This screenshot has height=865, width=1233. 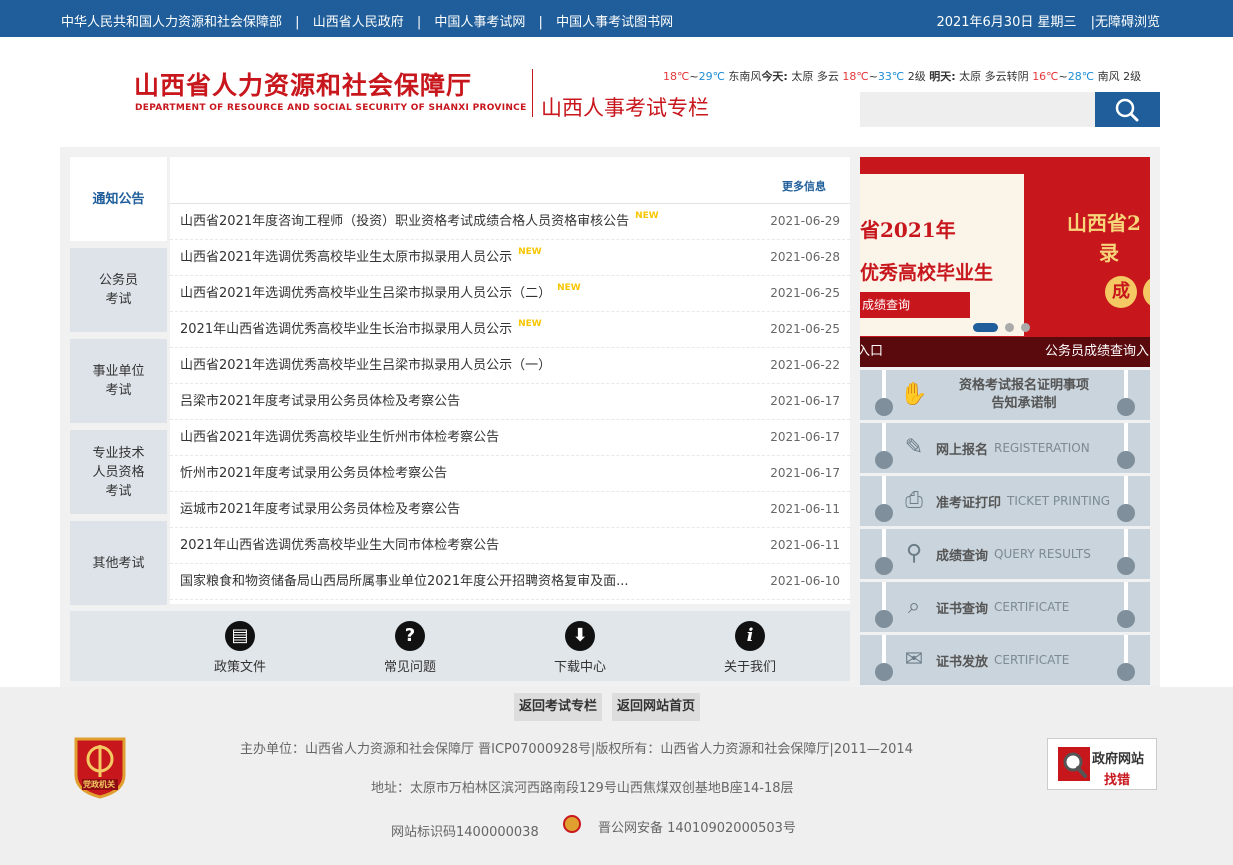 I want to click on news-row: 山西省2021年选调优秀高校毕业生忻州市体检考察公告 2021-06-17, so click(x=510, y=438).